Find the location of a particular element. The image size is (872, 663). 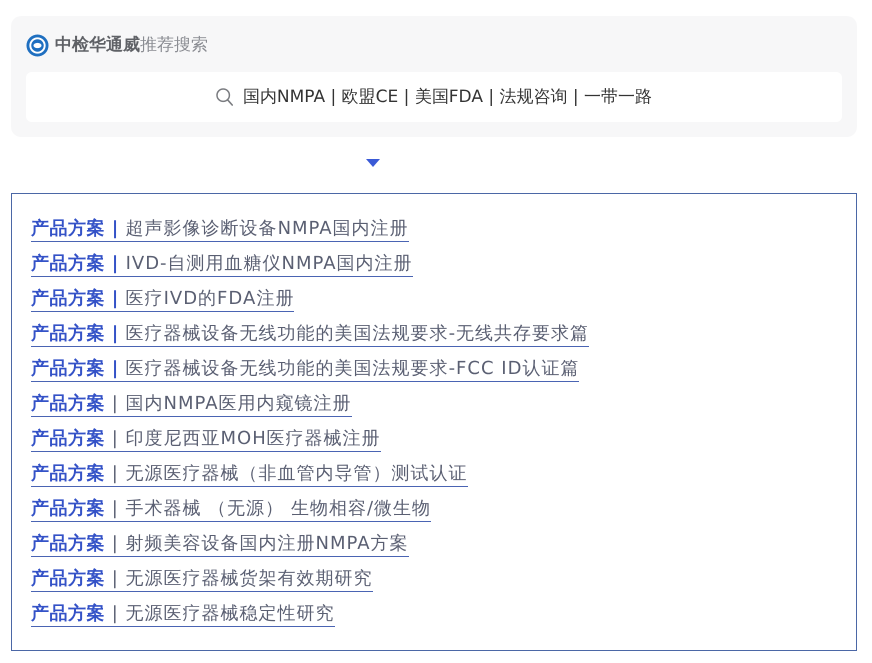

article-link: 产品方案 | 印度尼西亚MOH医疗器械注册 is located at coordinates (206, 439).